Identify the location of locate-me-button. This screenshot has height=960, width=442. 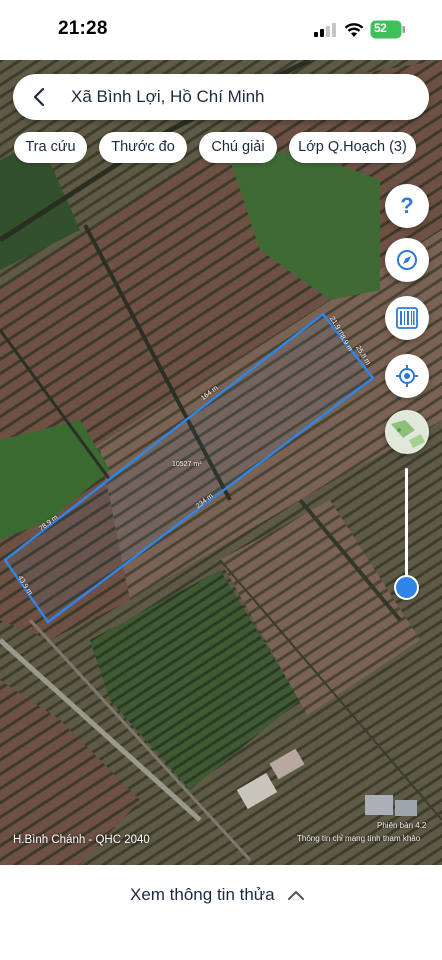
(407, 376).